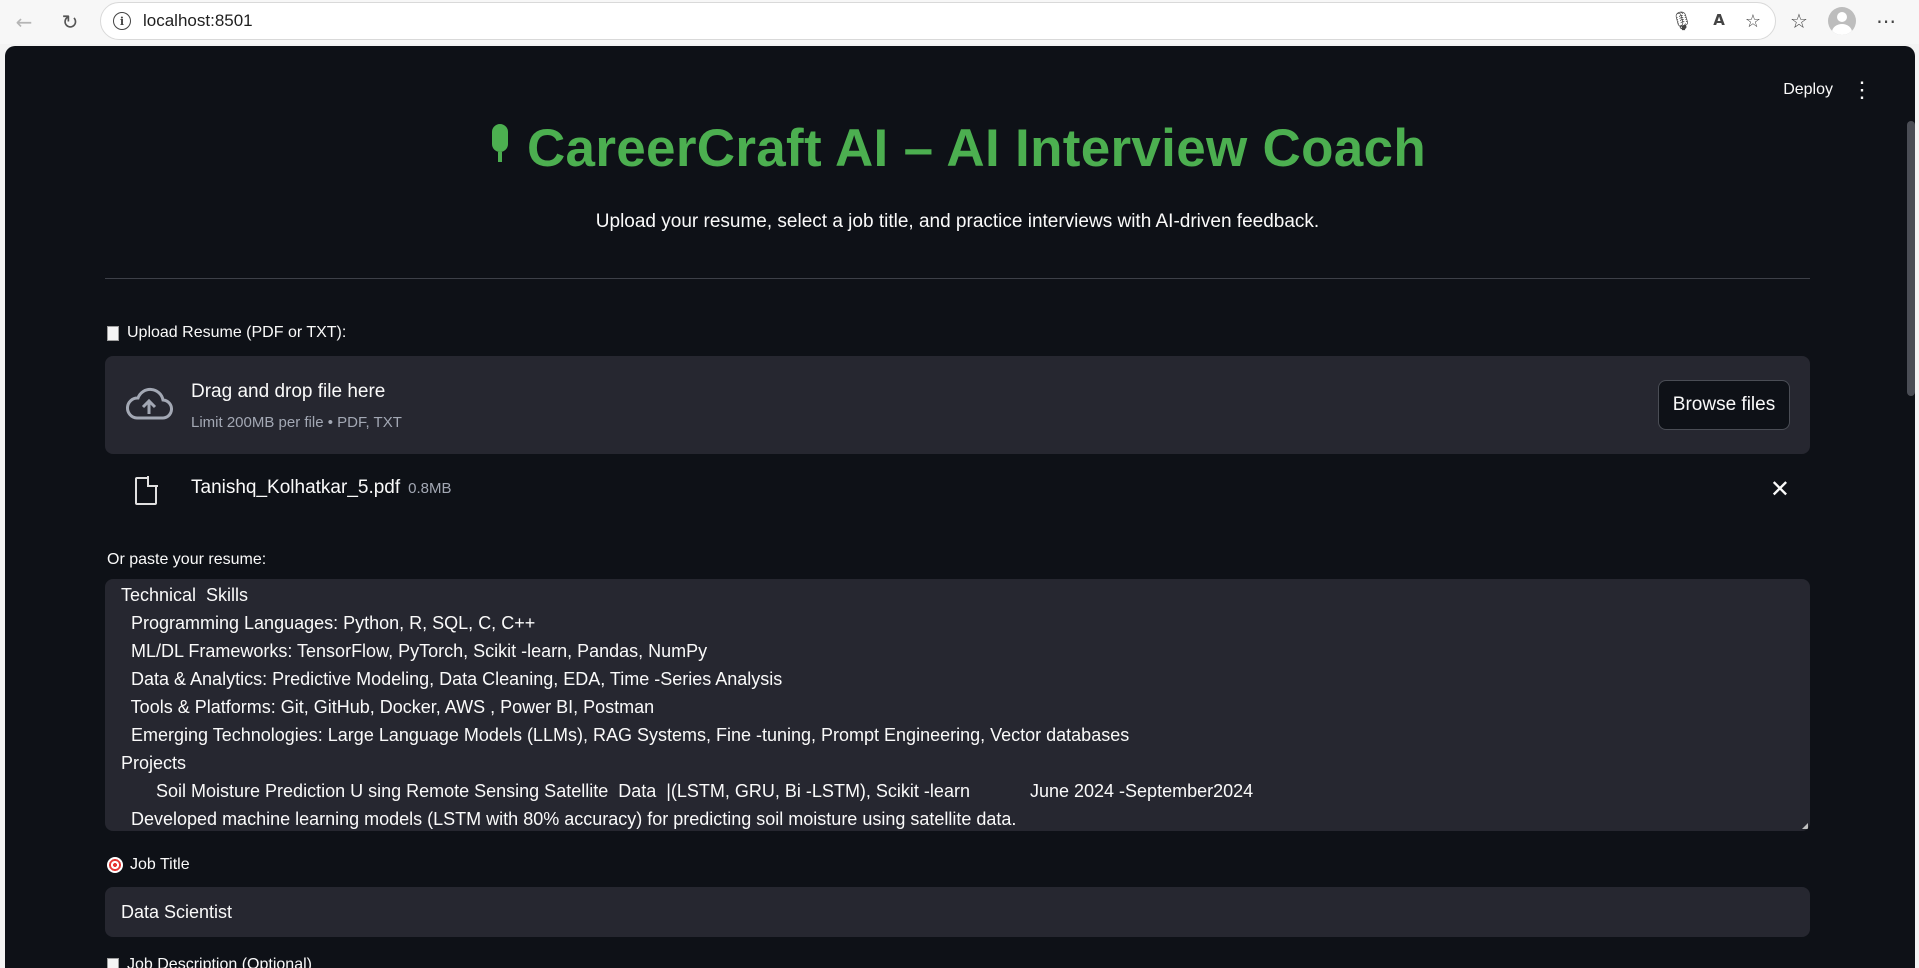  Describe the element at coordinates (154, 763) in the screenshot. I see `textarea-line: Projects` at that location.